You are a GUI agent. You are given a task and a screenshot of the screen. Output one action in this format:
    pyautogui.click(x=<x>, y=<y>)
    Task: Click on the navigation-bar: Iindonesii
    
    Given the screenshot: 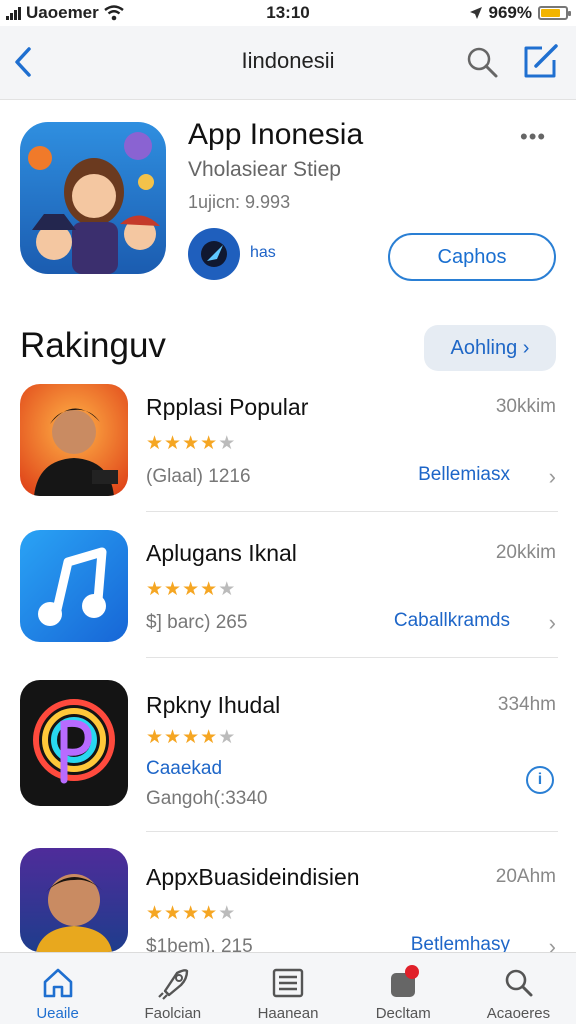 What is the action you would take?
    pyautogui.click(x=288, y=63)
    